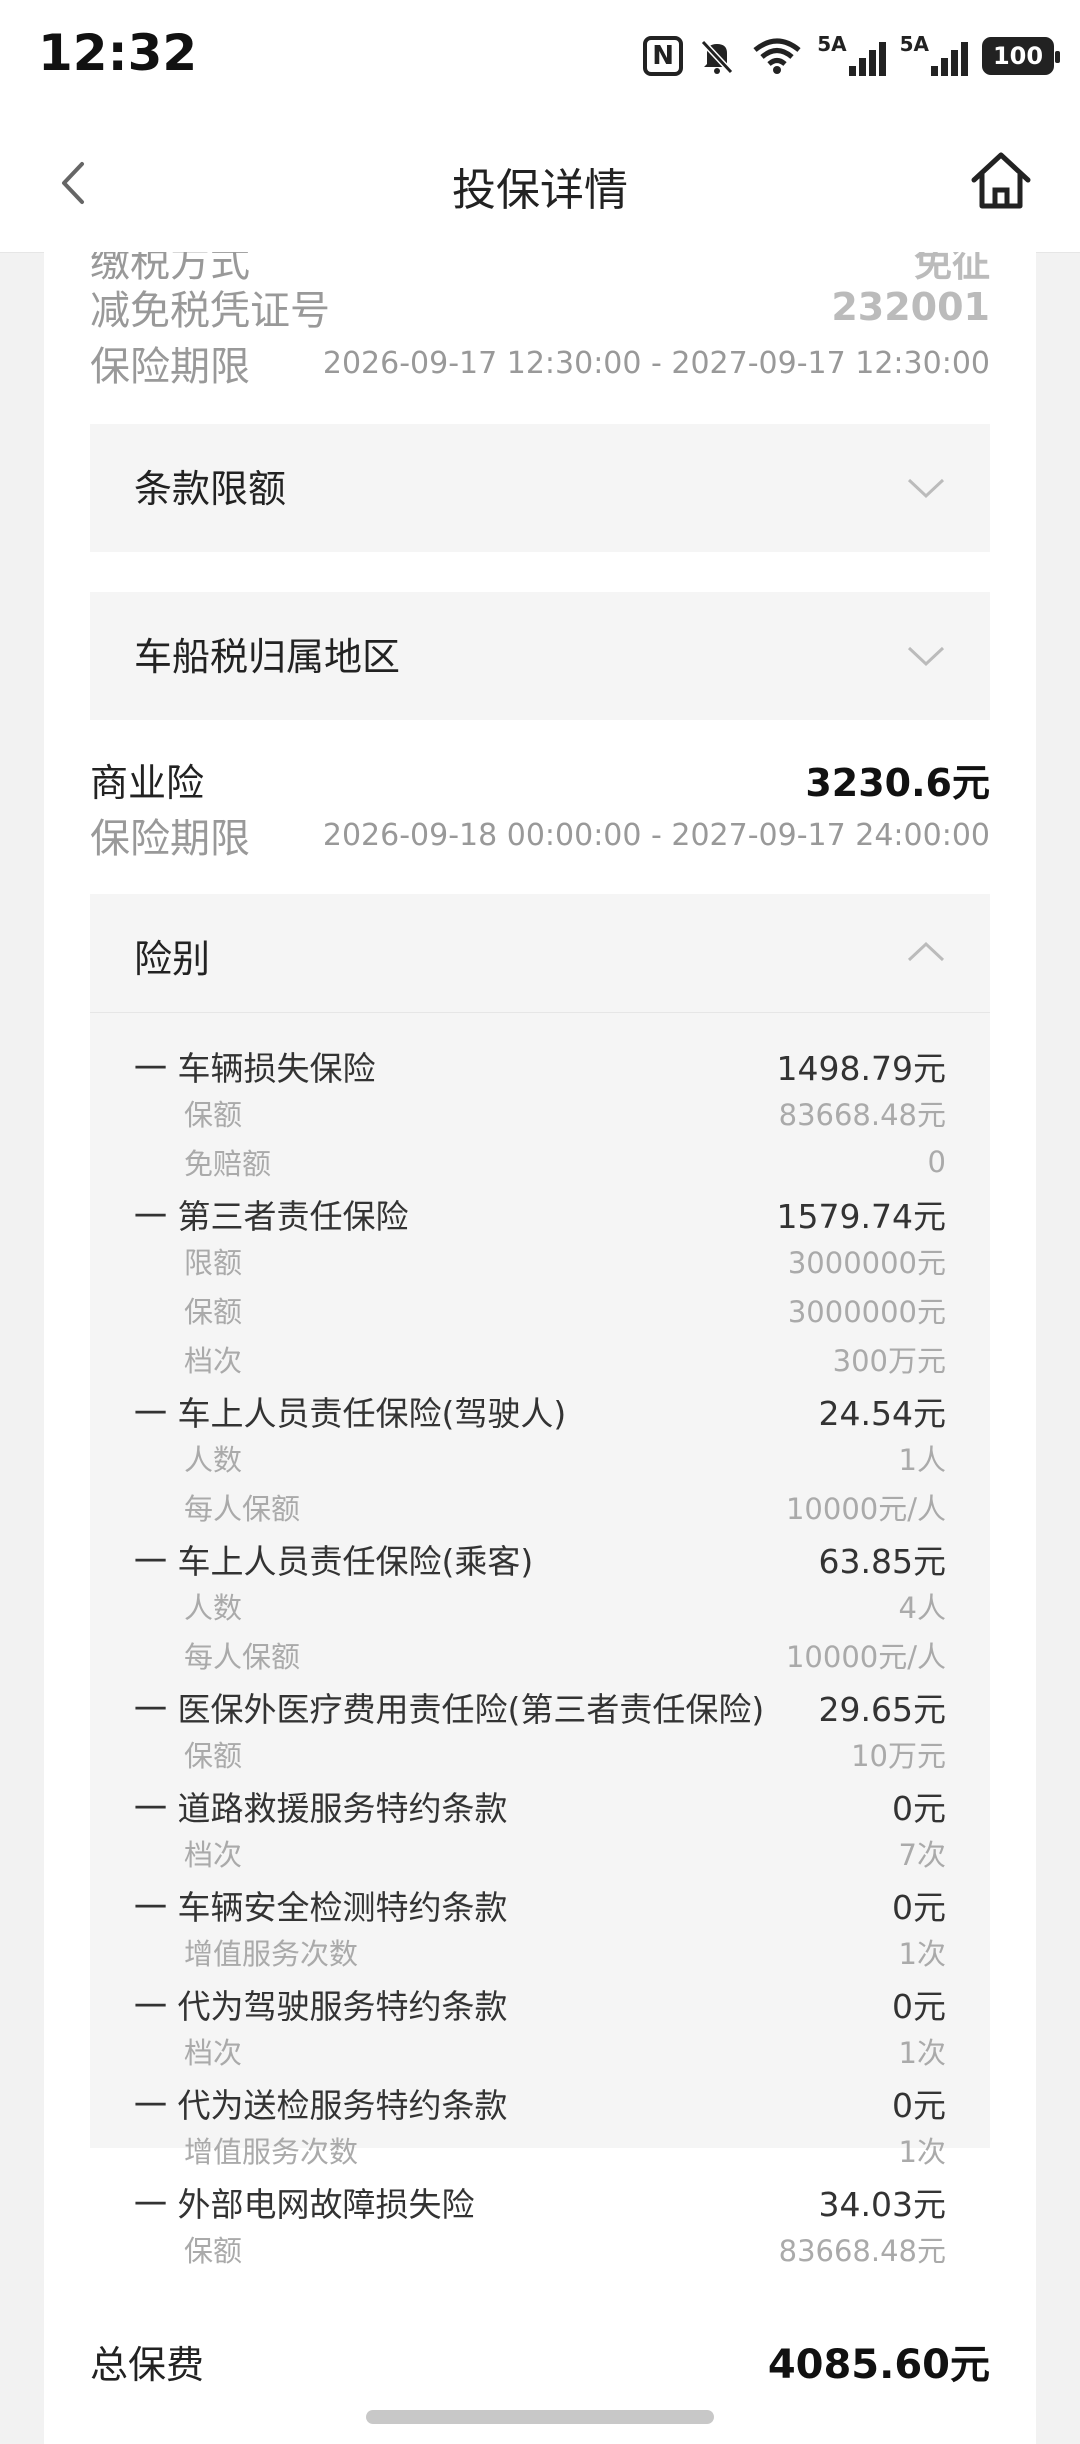 The height and width of the screenshot is (2444, 1080). I want to click on coverage-item-amount: 29.65元, so click(882, 1709).